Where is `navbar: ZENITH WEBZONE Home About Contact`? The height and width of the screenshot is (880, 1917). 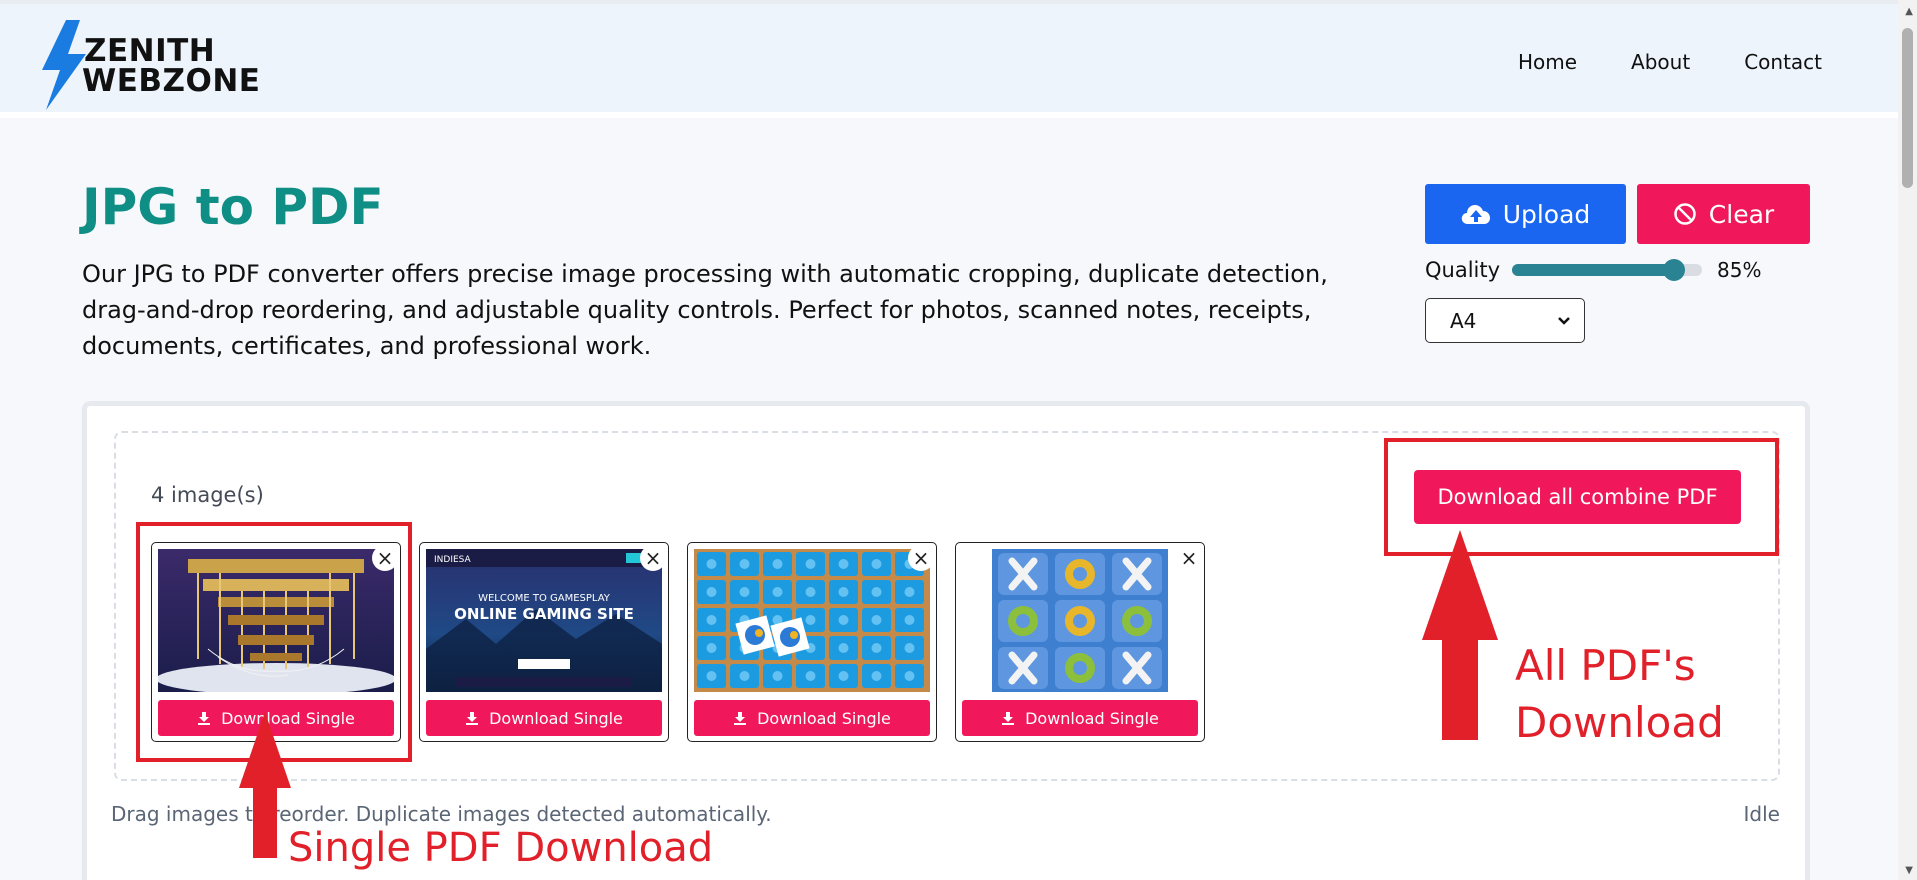 navbar: ZENITH WEBZONE Home About Contact is located at coordinates (949, 61).